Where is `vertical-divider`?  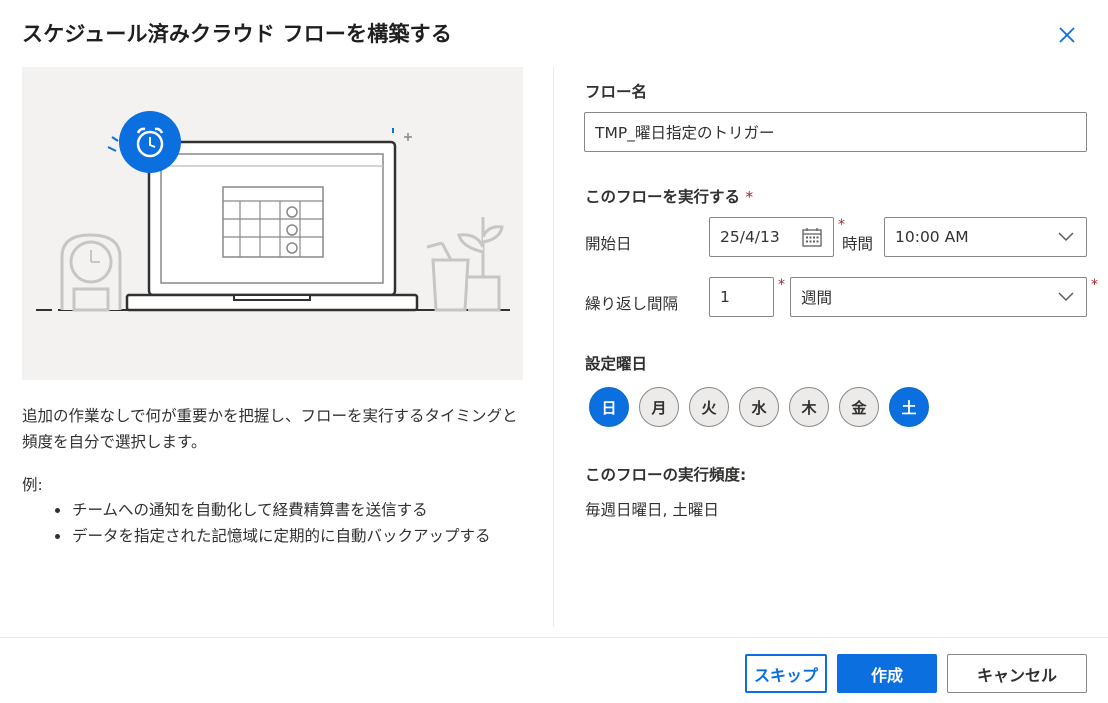 vertical-divider is located at coordinates (553, 347).